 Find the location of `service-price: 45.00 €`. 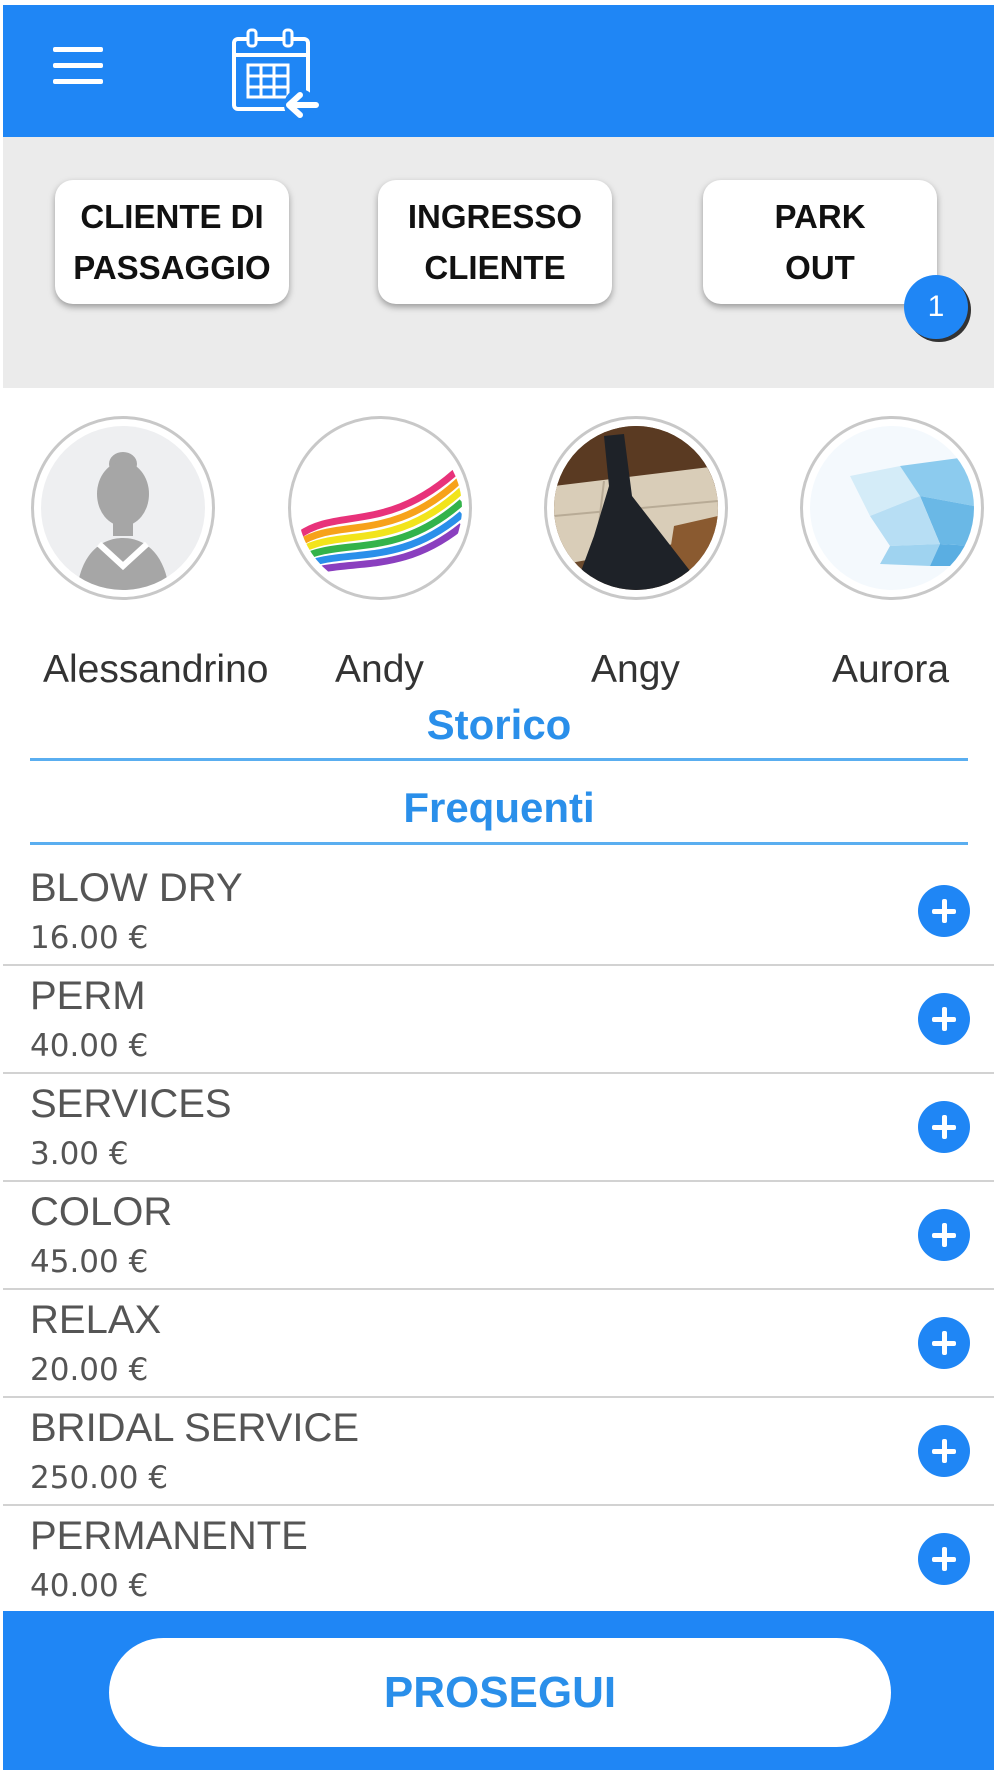

service-price: 45.00 € is located at coordinates (89, 1262).